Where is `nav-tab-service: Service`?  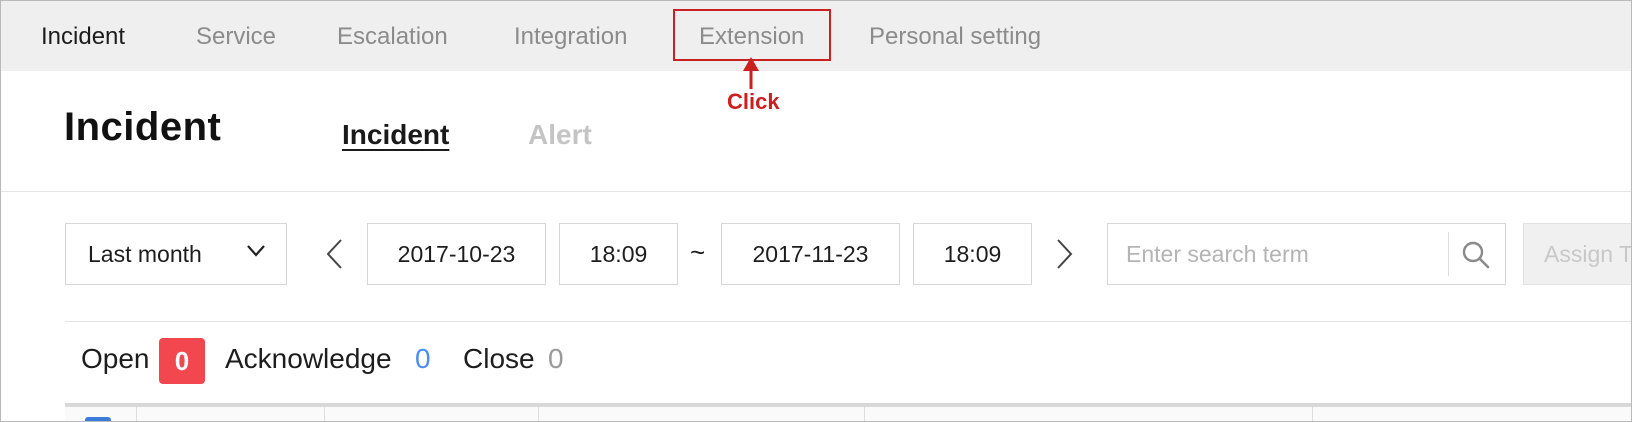
nav-tab-service: Service is located at coordinates (236, 36).